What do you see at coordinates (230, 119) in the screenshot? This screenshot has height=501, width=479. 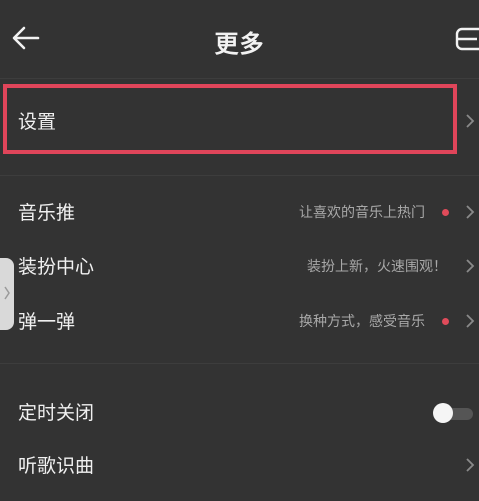 I see `highlight-annotation-box` at bounding box center [230, 119].